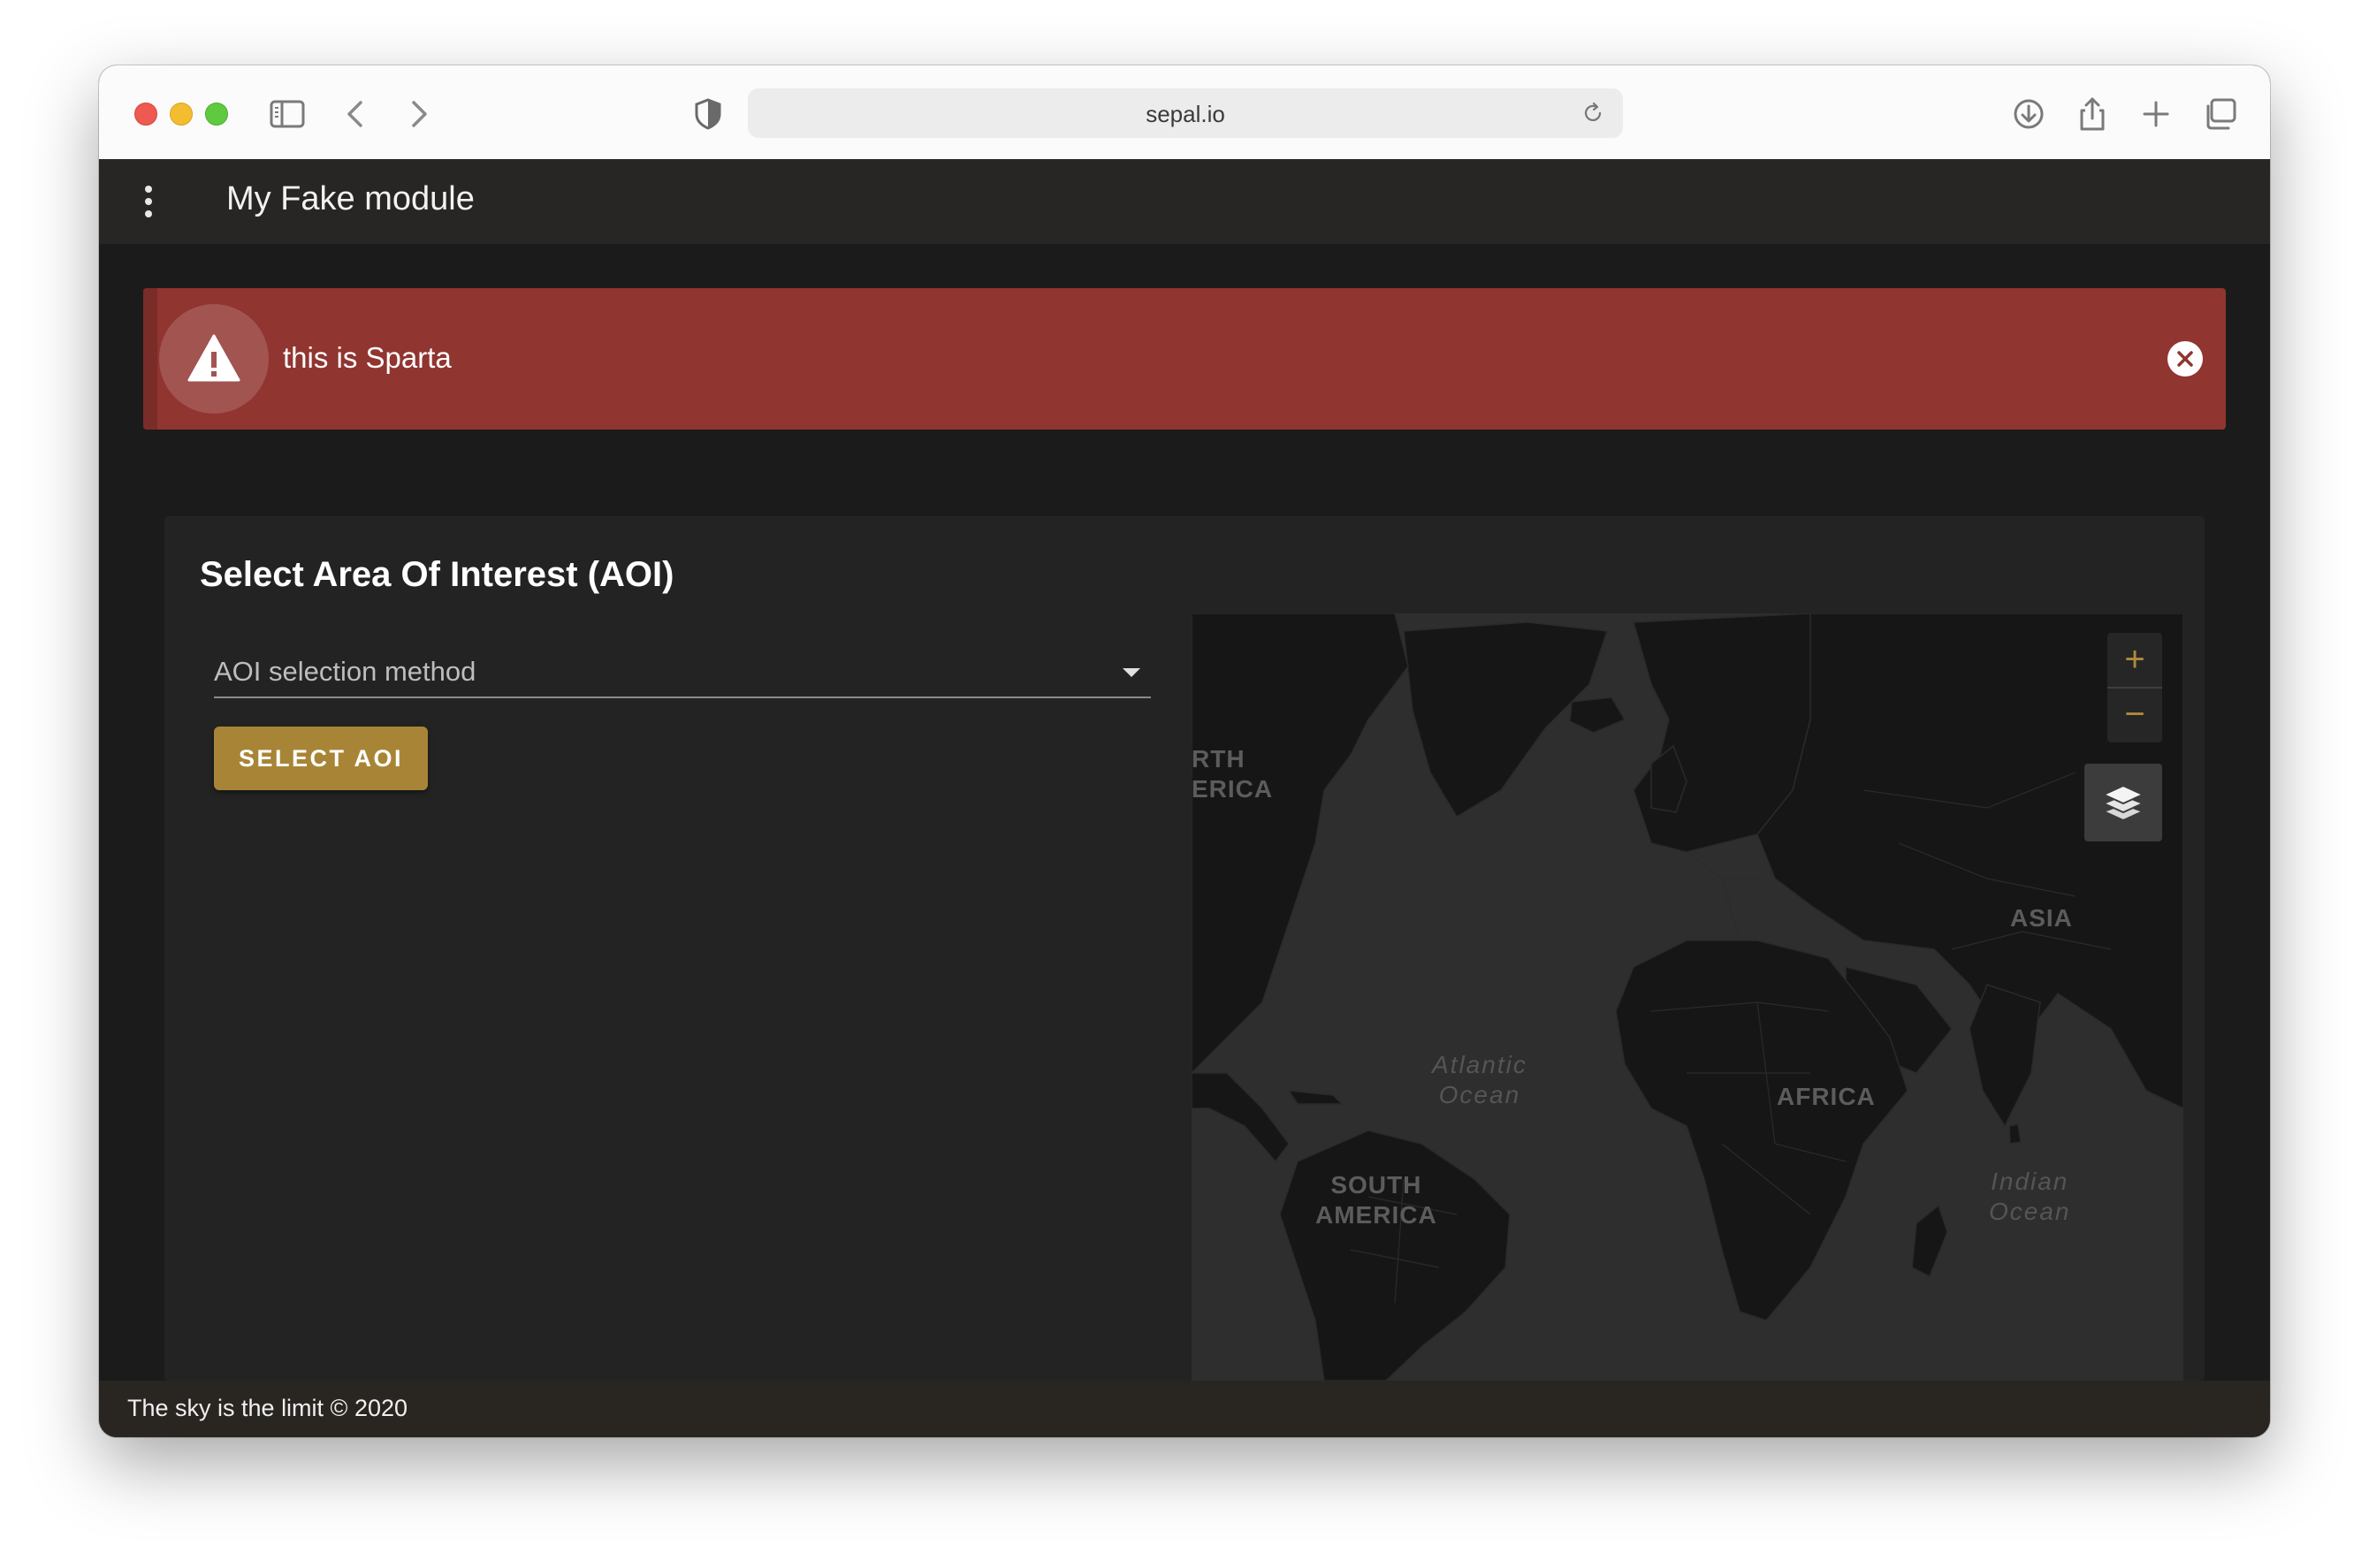  I want to click on app-footer: The sky is the limit © 2020, so click(1184, 1409).